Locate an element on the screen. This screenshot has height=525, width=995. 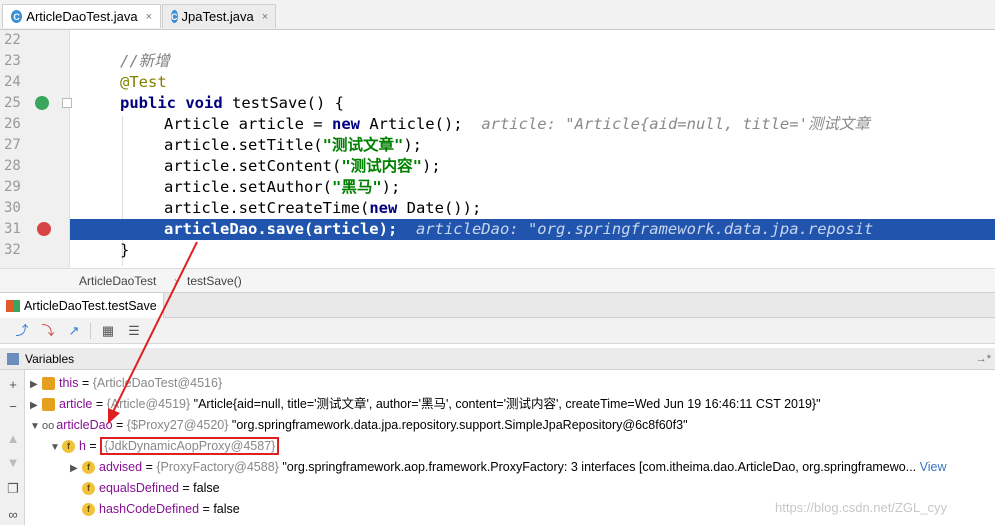
arrow-line is located at coordinates (154, 328).